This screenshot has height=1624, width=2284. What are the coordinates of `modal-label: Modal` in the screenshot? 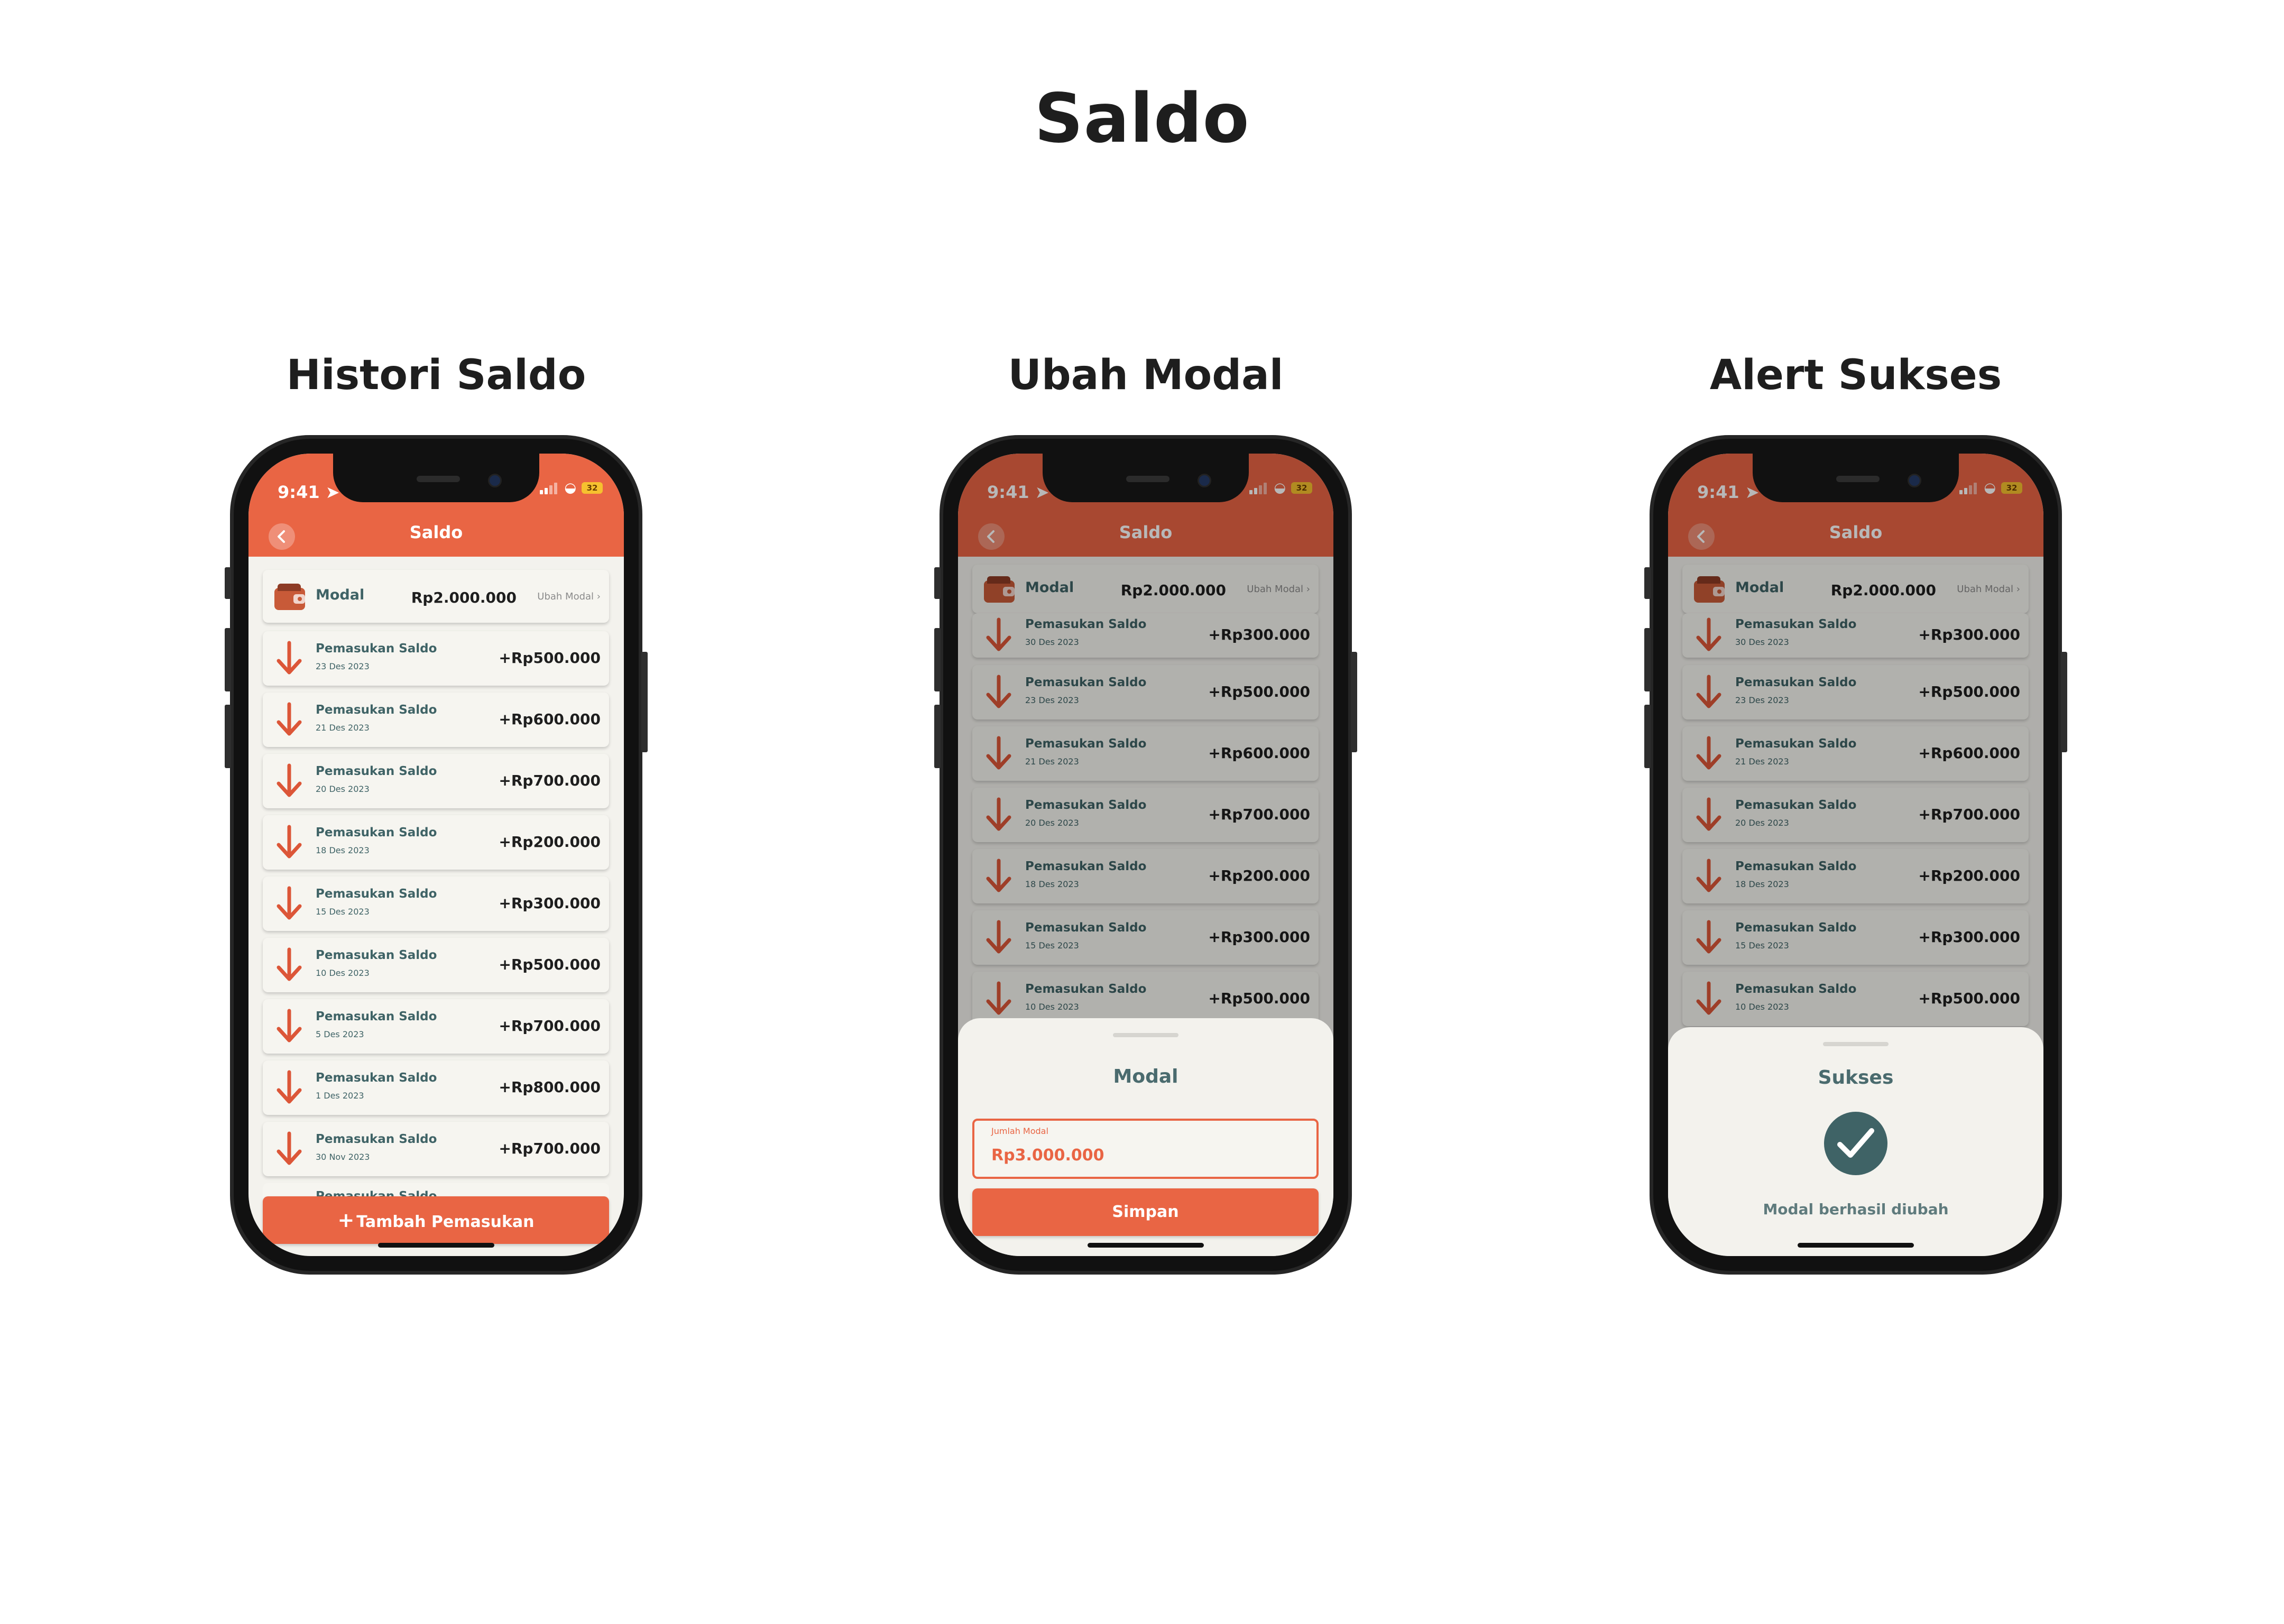 It's located at (340, 595).